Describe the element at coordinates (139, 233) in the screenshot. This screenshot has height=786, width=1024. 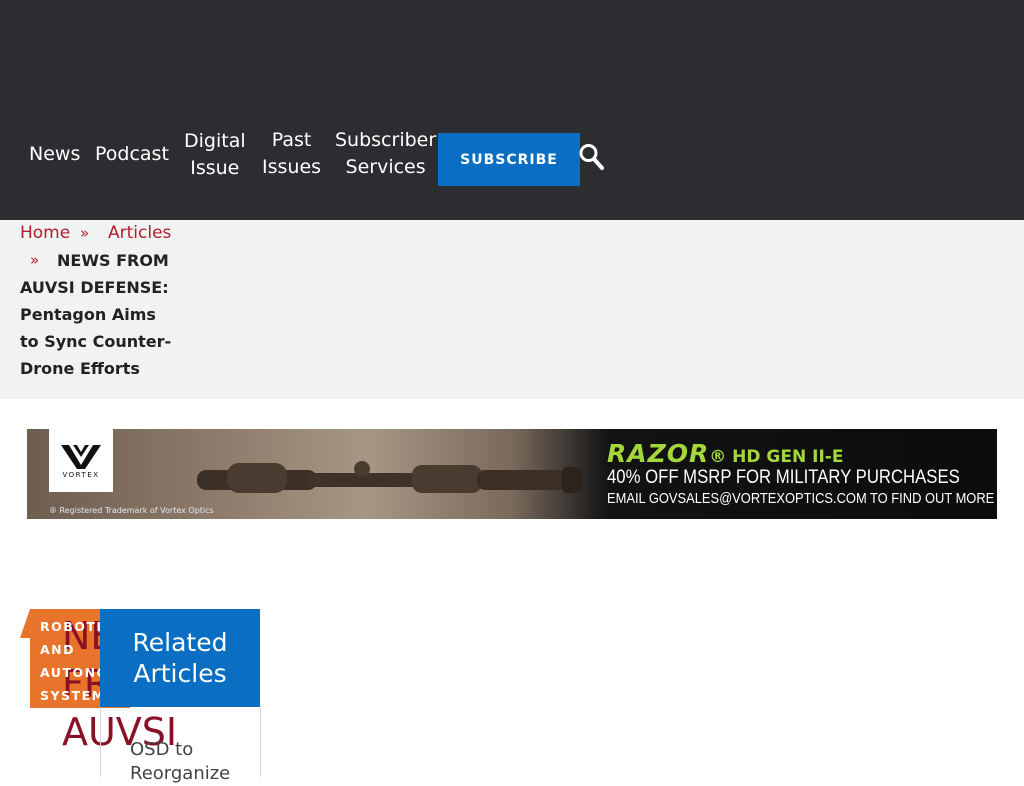
I see `breadcrumb-articles: Articles` at that location.